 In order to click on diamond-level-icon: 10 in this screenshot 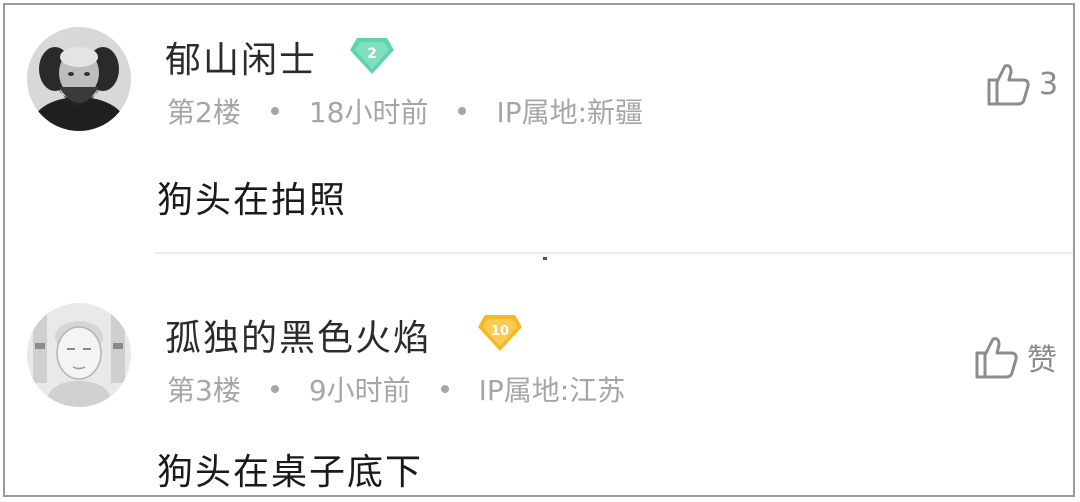, I will do `click(500, 333)`.